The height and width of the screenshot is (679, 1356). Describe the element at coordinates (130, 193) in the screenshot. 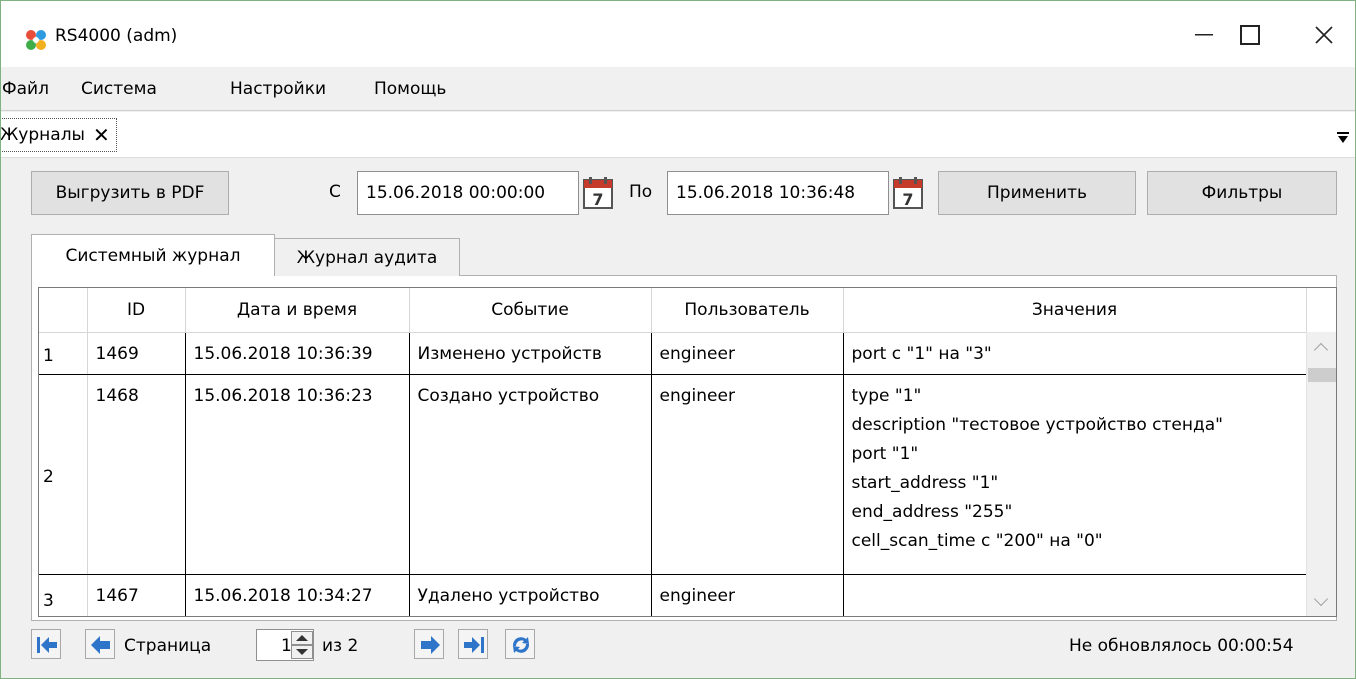

I see `export-pdf-button: Выгрузить в PDF` at that location.